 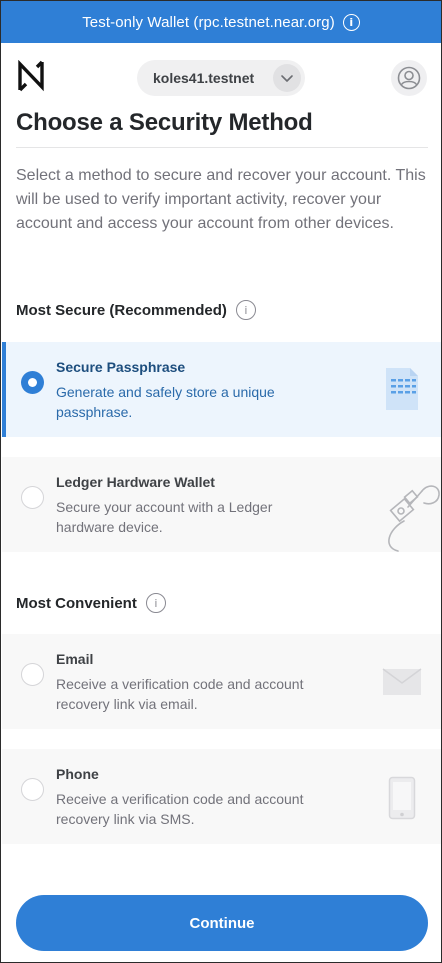 I want to click on envelope-icon, so click(x=402, y=681).